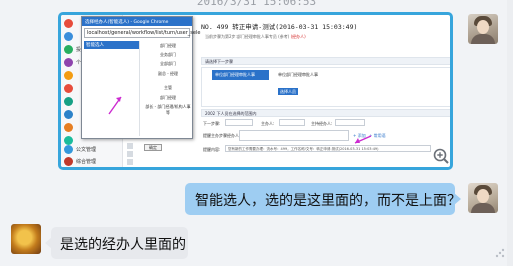 This screenshot has width=513, height=266. What do you see at coordinates (325, 113) in the screenshot?
I see `section-range: 2002 下人员在选择的范围内` at bounding box center [325, 113].